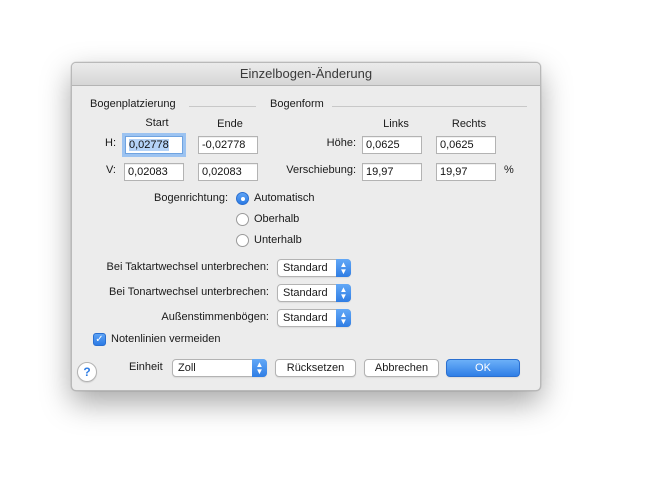 This screenshot has width=647, height=481. Describe the element at coordinates (146, 367) in the screenshot. I see `unit-label: Einheit` at that location.